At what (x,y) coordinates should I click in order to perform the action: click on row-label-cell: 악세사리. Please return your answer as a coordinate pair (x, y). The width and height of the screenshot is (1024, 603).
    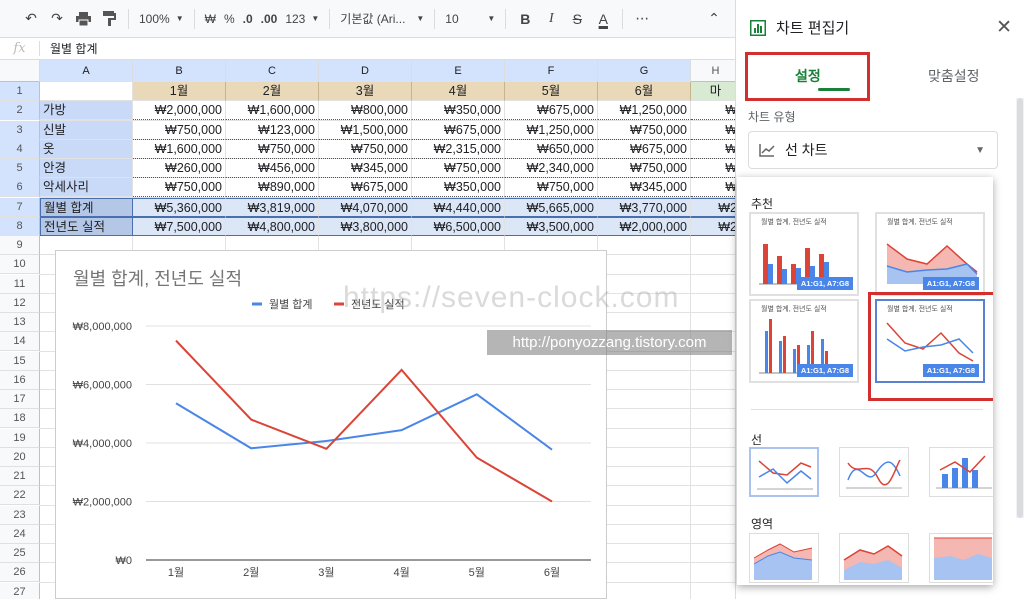
    Looking at the image, I should click on (86, 187).